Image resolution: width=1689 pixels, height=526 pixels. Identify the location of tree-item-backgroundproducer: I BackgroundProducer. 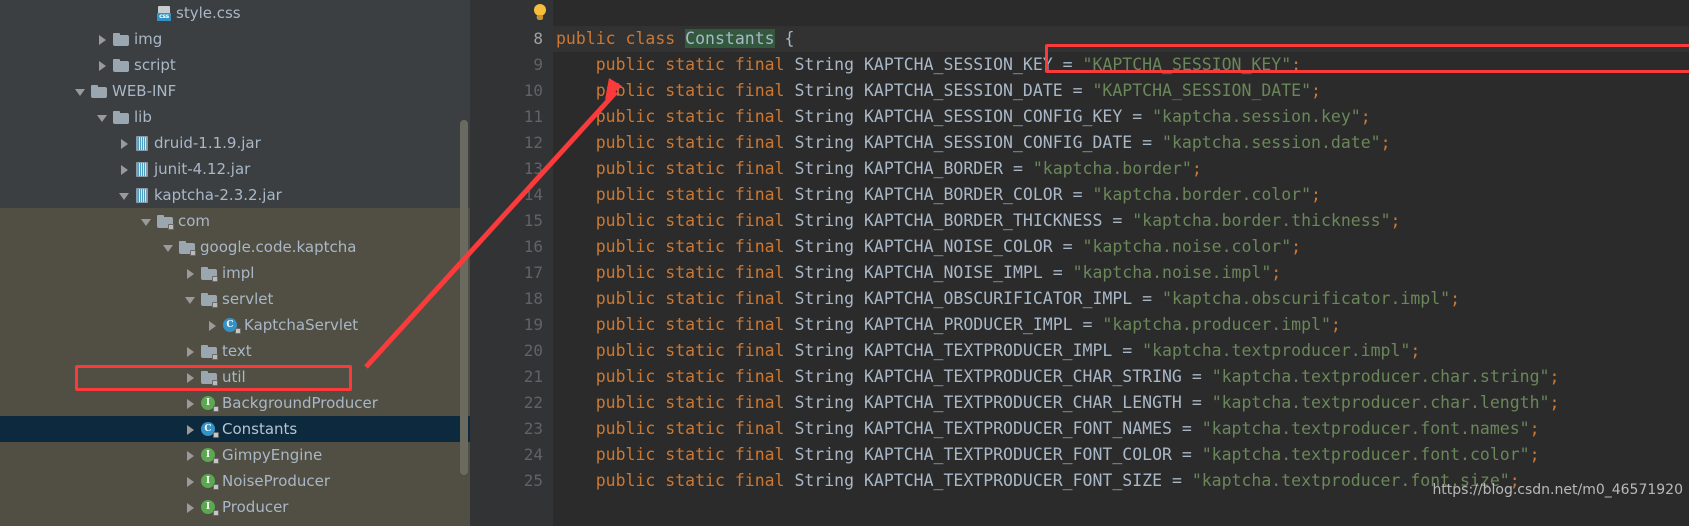
(235, 403).